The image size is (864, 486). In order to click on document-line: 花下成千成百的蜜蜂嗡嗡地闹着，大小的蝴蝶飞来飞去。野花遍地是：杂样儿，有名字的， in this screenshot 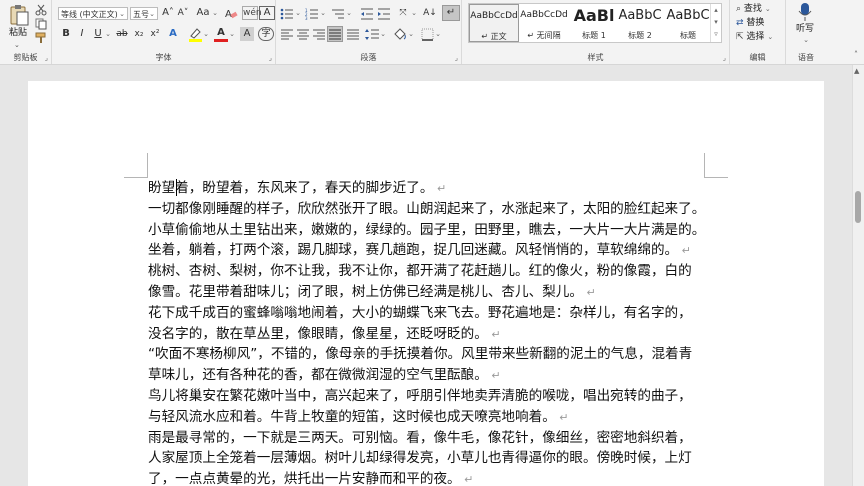, I will do `click(420, 313)`.